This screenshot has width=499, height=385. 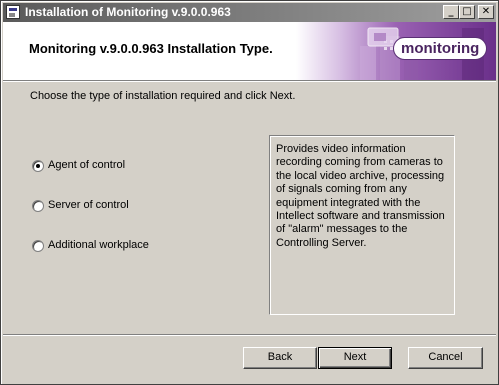 I want to click on radio-label: Agent of control, so click(x=86, y=165).